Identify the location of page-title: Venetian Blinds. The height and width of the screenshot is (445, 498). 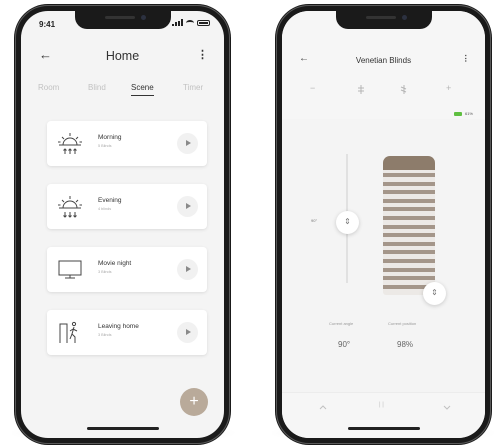
(383, 60).